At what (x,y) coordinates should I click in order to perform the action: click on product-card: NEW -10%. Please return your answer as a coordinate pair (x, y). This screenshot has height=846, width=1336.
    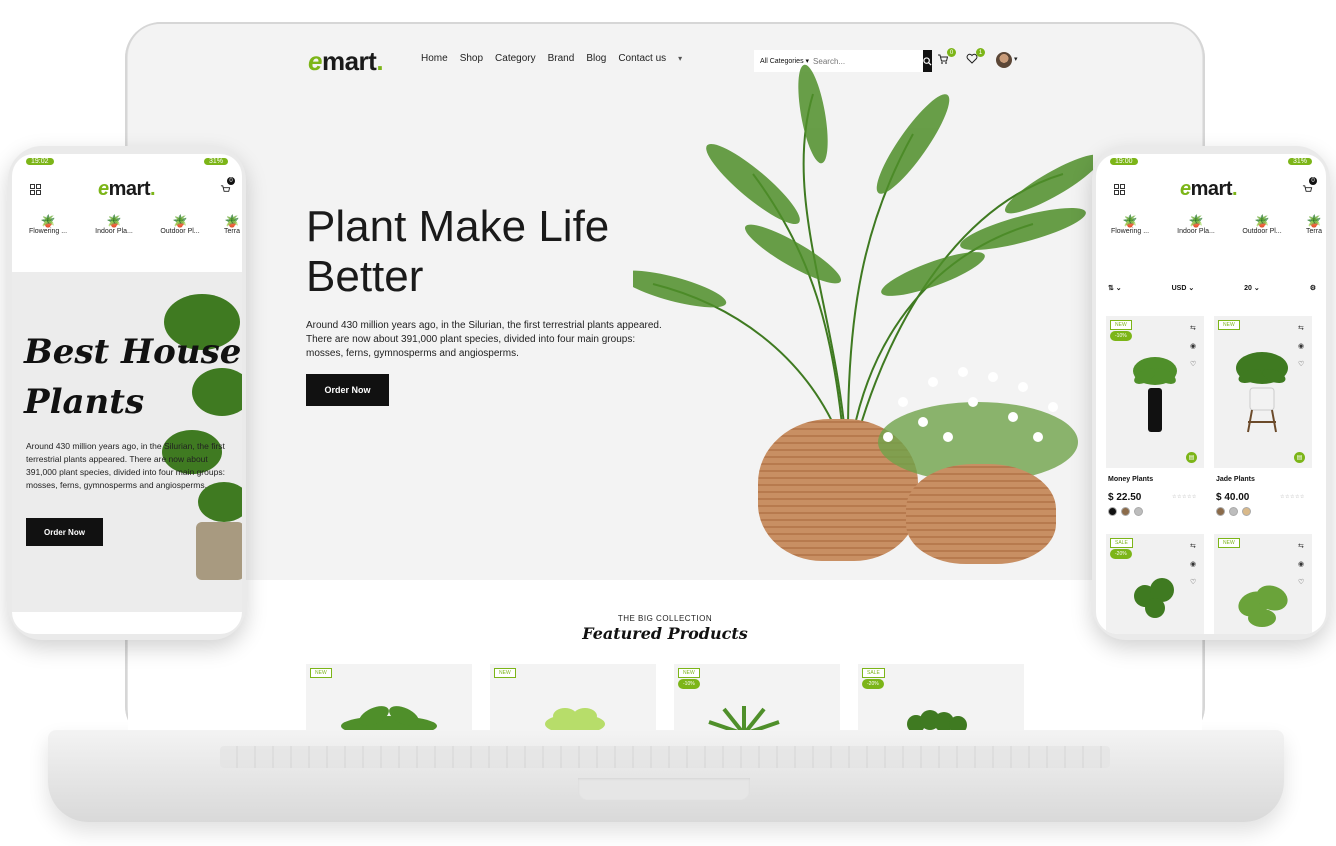
    Looking at the image, I should click on (757, 697).